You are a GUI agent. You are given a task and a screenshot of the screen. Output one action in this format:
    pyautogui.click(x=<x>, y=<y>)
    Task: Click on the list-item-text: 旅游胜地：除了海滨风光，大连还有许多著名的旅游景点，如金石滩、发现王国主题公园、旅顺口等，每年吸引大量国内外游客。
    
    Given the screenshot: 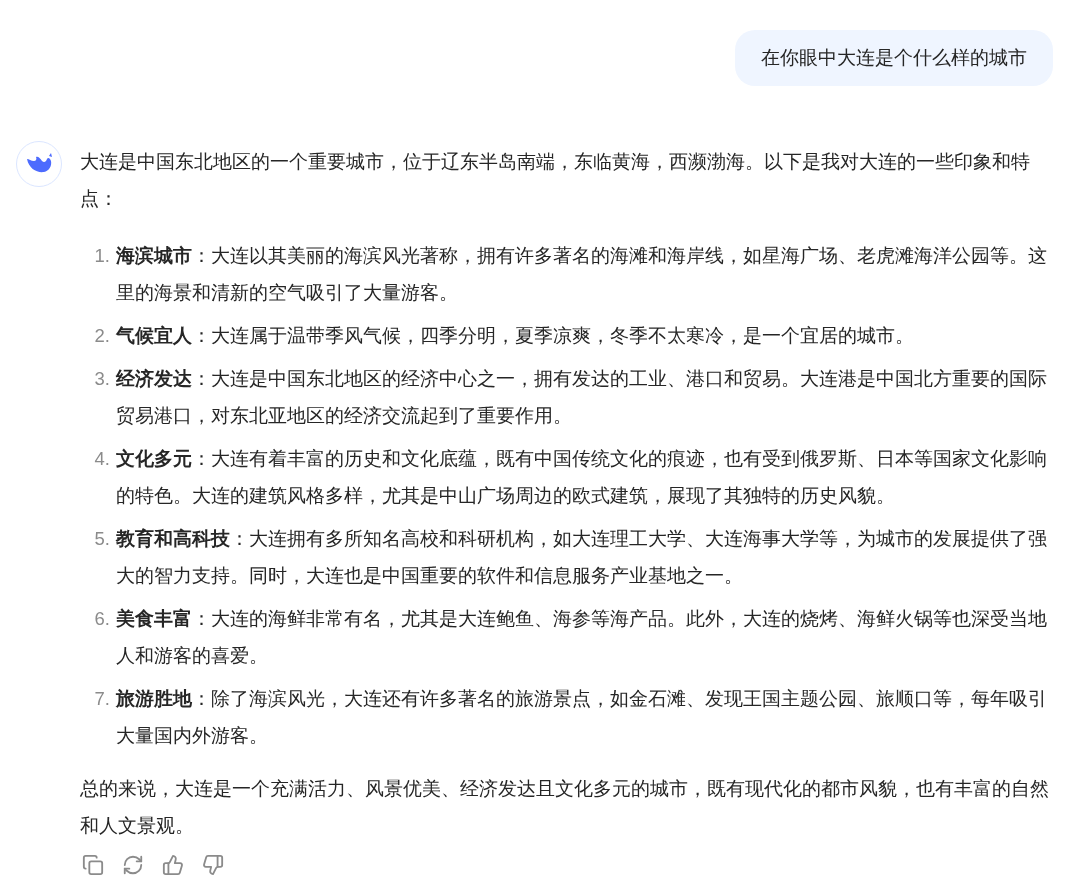 What is the action you would take?
    pyautogui.click(x=582, y=717)
    